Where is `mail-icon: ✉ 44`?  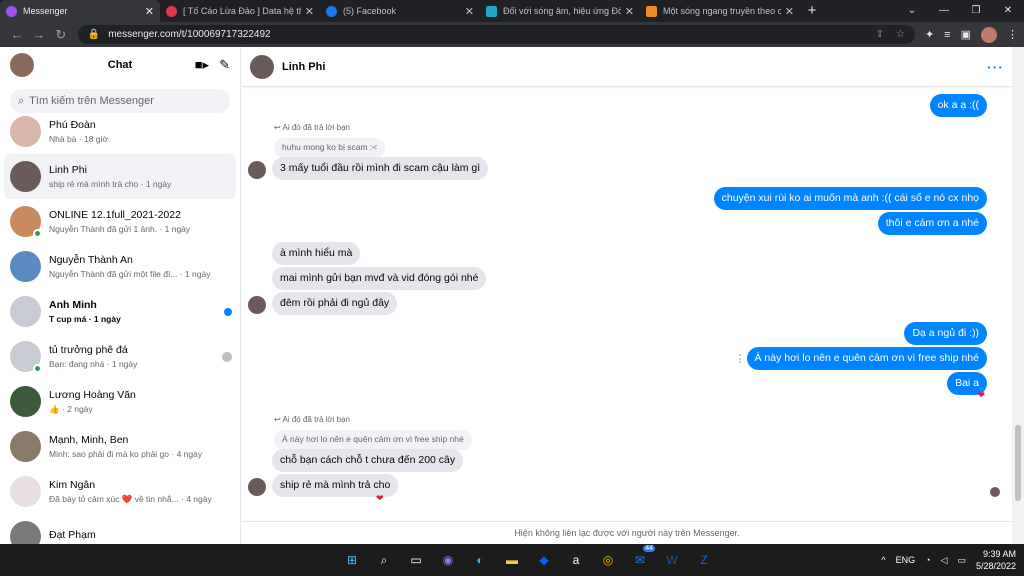
mail-icon: ✉ 44 is located at coordinates (641, 558).